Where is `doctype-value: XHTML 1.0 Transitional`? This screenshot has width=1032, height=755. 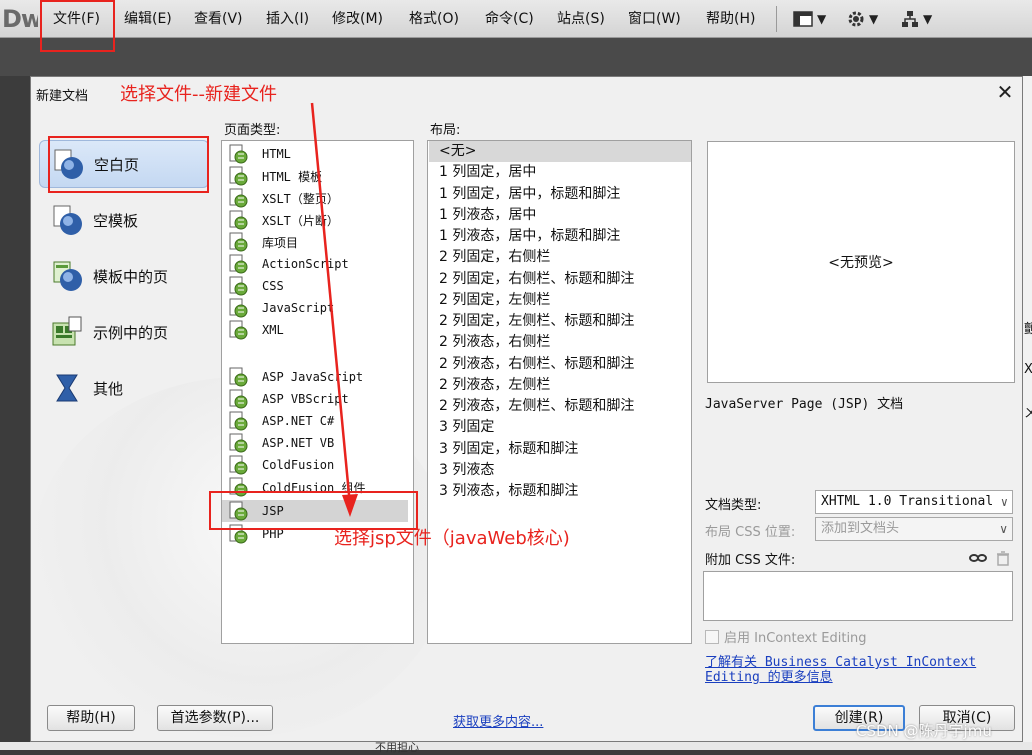 doctype-value: XHTML 1.0 Transitional is located at coordinates (907, 501).